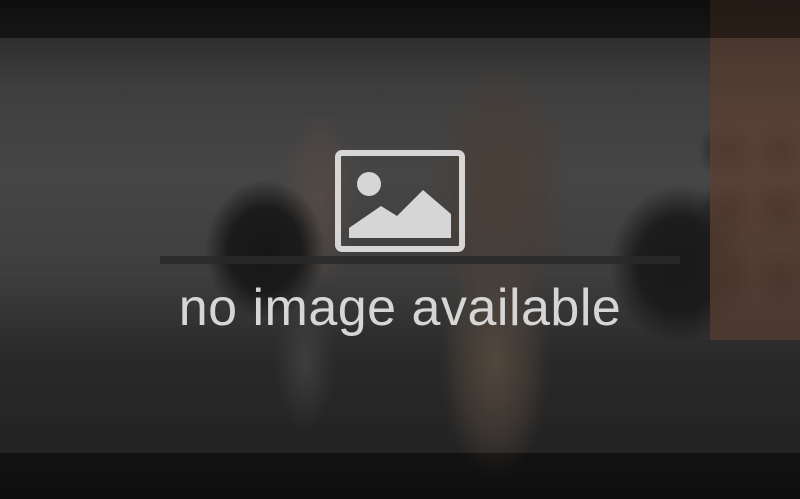 The height and width of the screenshot is (499, 800). I want to click on no-image-label: no image available, so click(400, 308).